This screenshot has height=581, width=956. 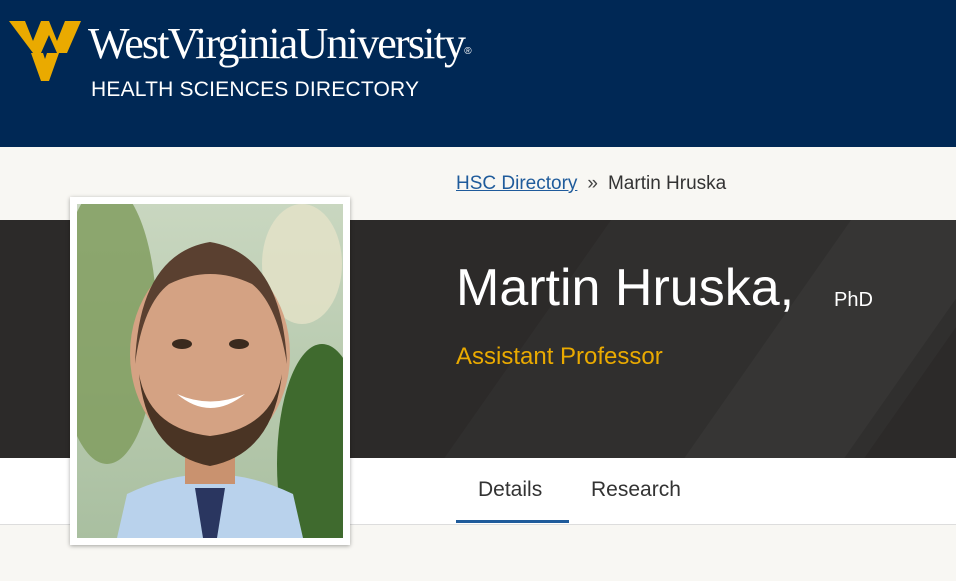 What do you see at coordinates (512, 521) in the screenshot?
I see `active-tab-indicator` at bounding box center [512, 521].